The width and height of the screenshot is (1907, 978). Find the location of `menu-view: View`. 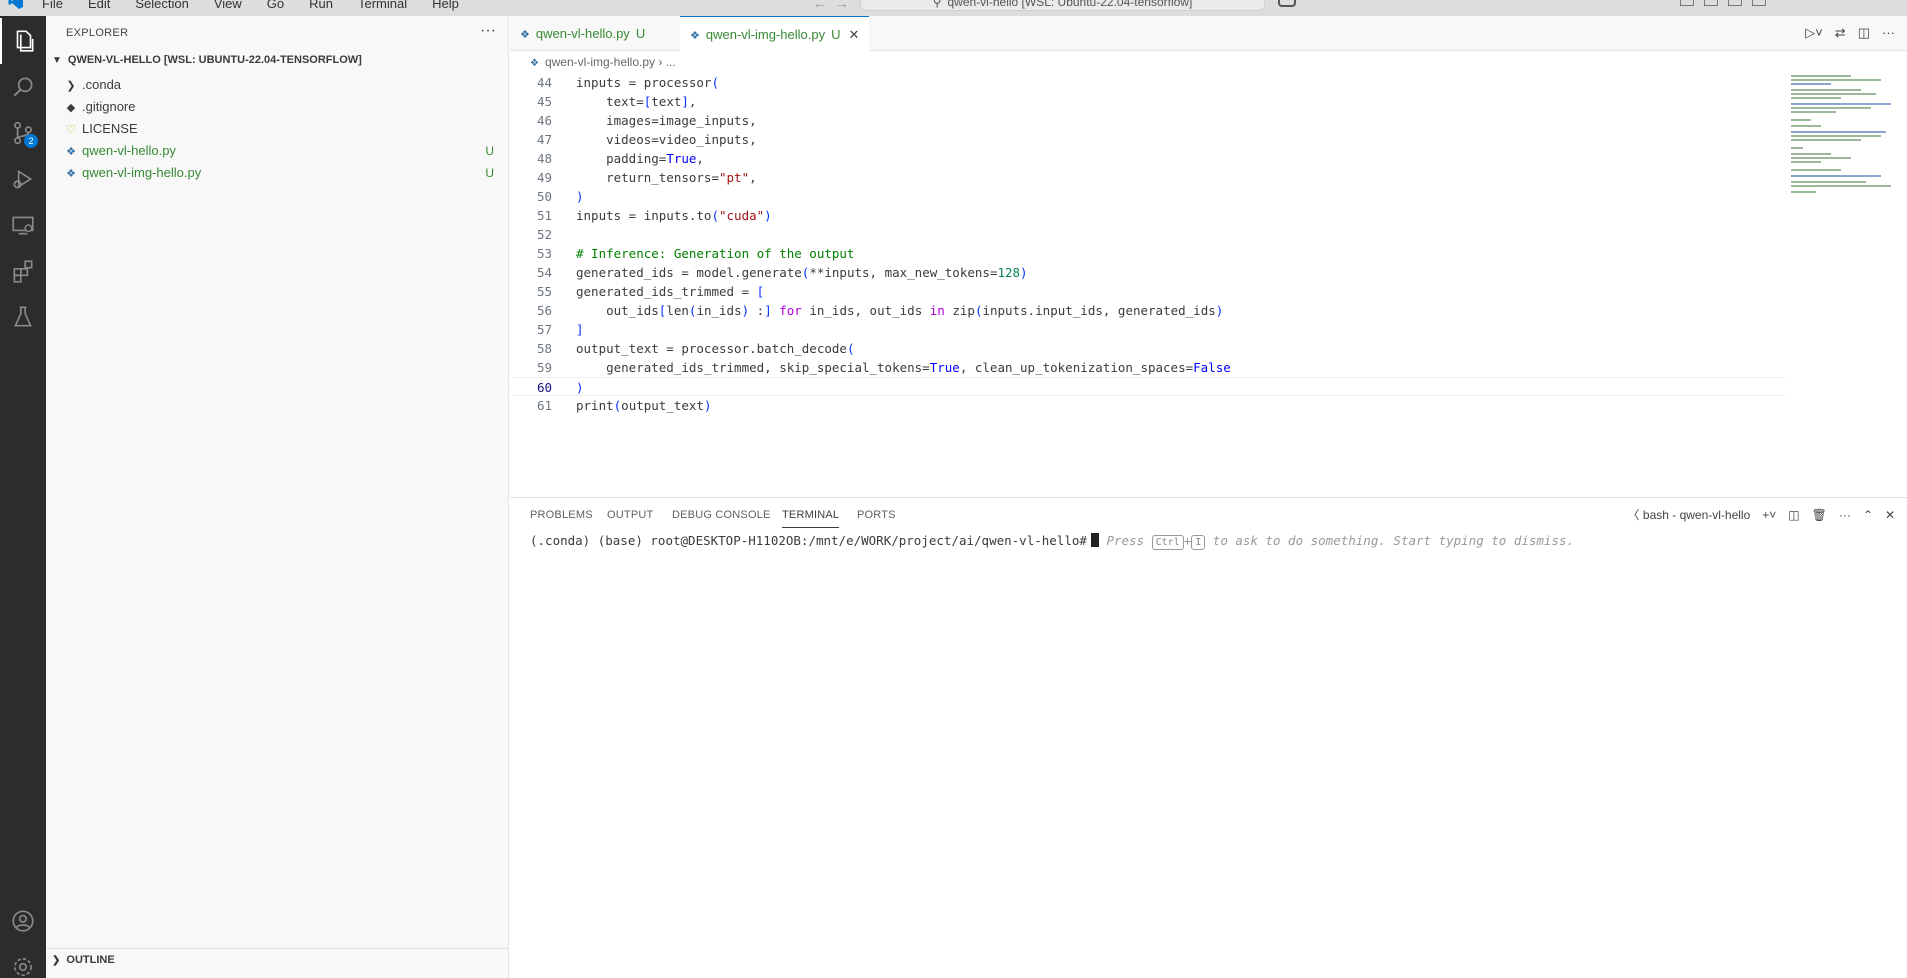

menu-view: View is located at coordinates (234, 5).